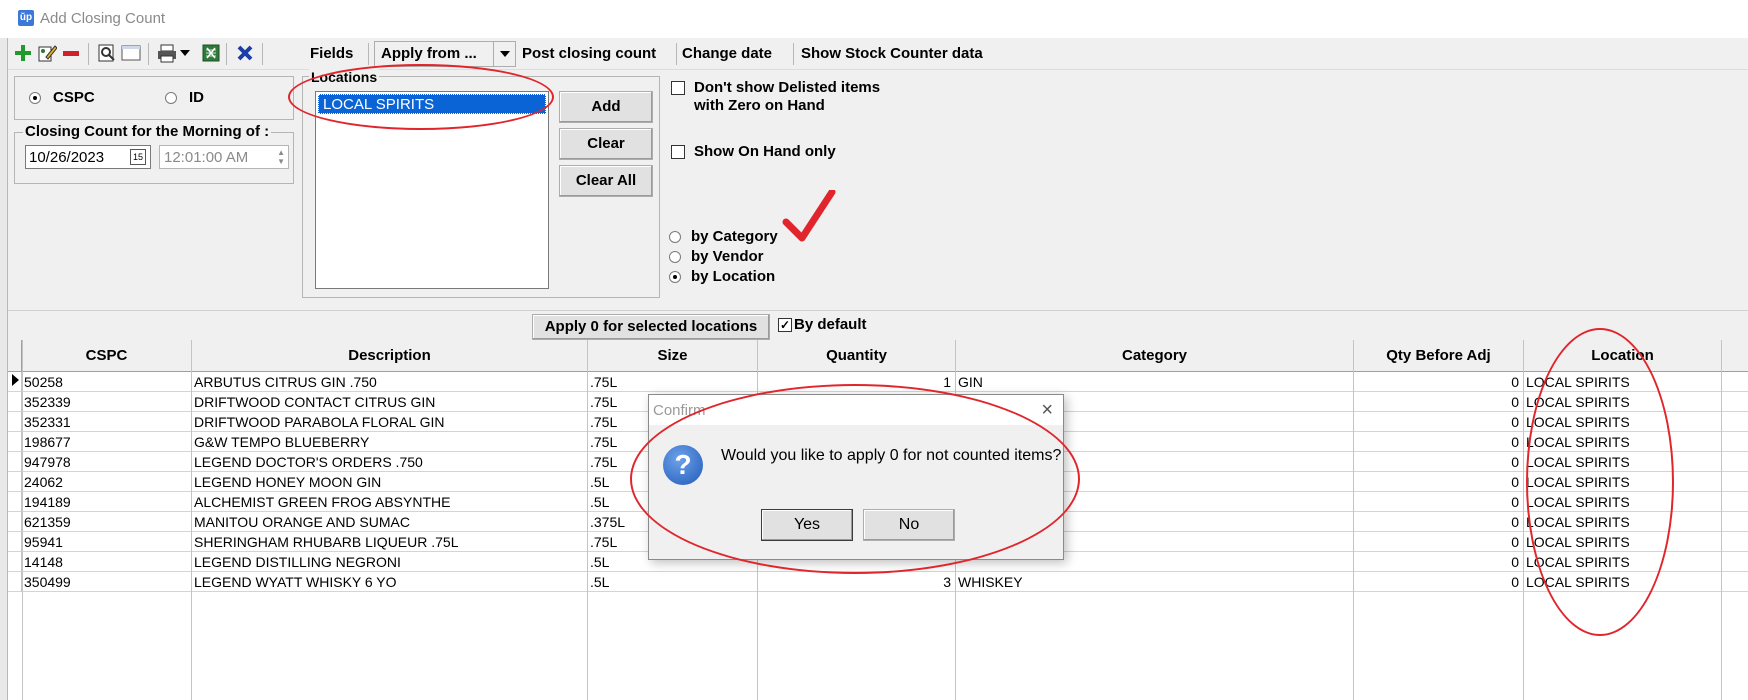 This screenshot has width=1748, height=700. I want to click on cell-description: DRIFTWOOD CONTACT CITRUS GIN, so click(390, 402).